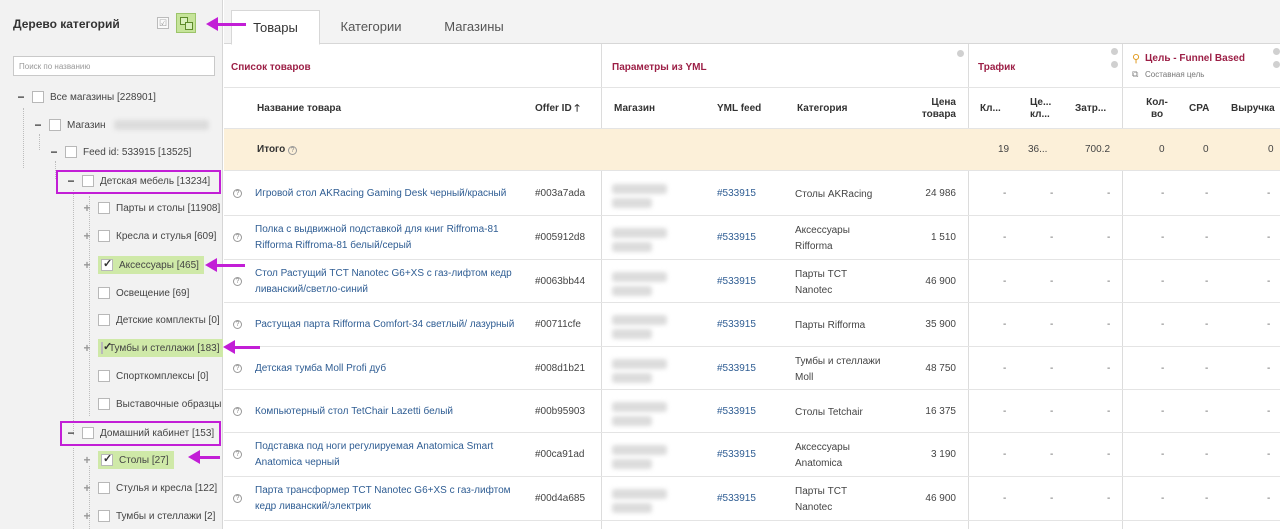  Describe the element at coordinates (159, 320) in the screenshot. I see `tree-node-kids-sets: Детские комплекты [0]` at that location.